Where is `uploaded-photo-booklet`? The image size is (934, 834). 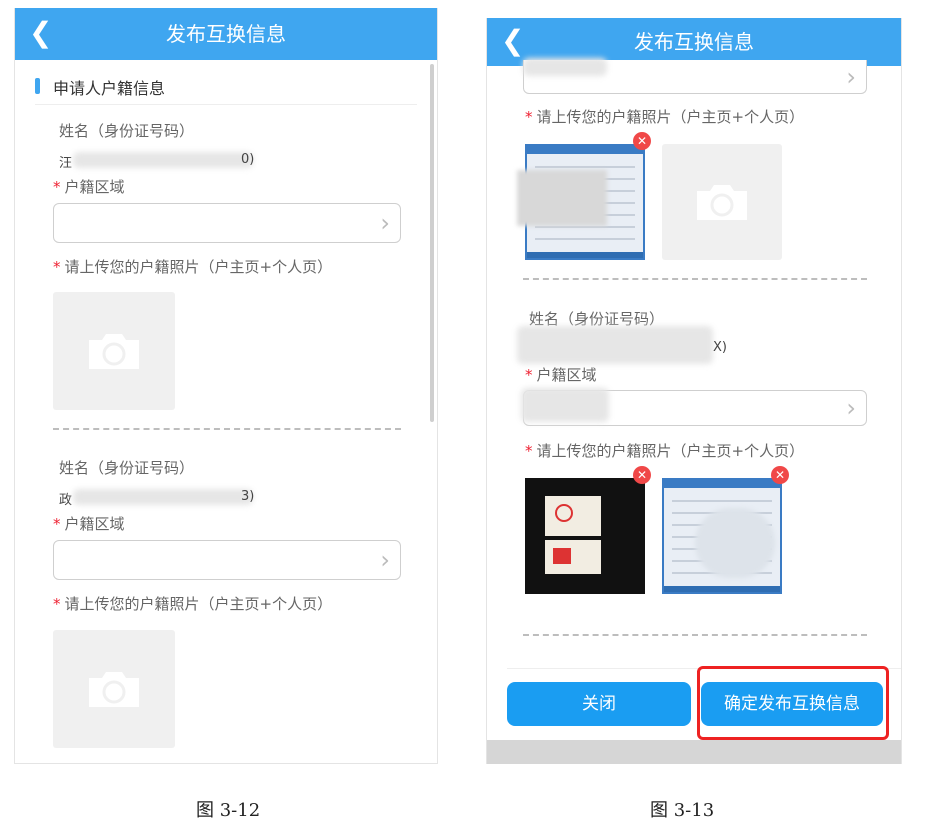
uploaded-photo-booklet is located at coordinates (585, 536).